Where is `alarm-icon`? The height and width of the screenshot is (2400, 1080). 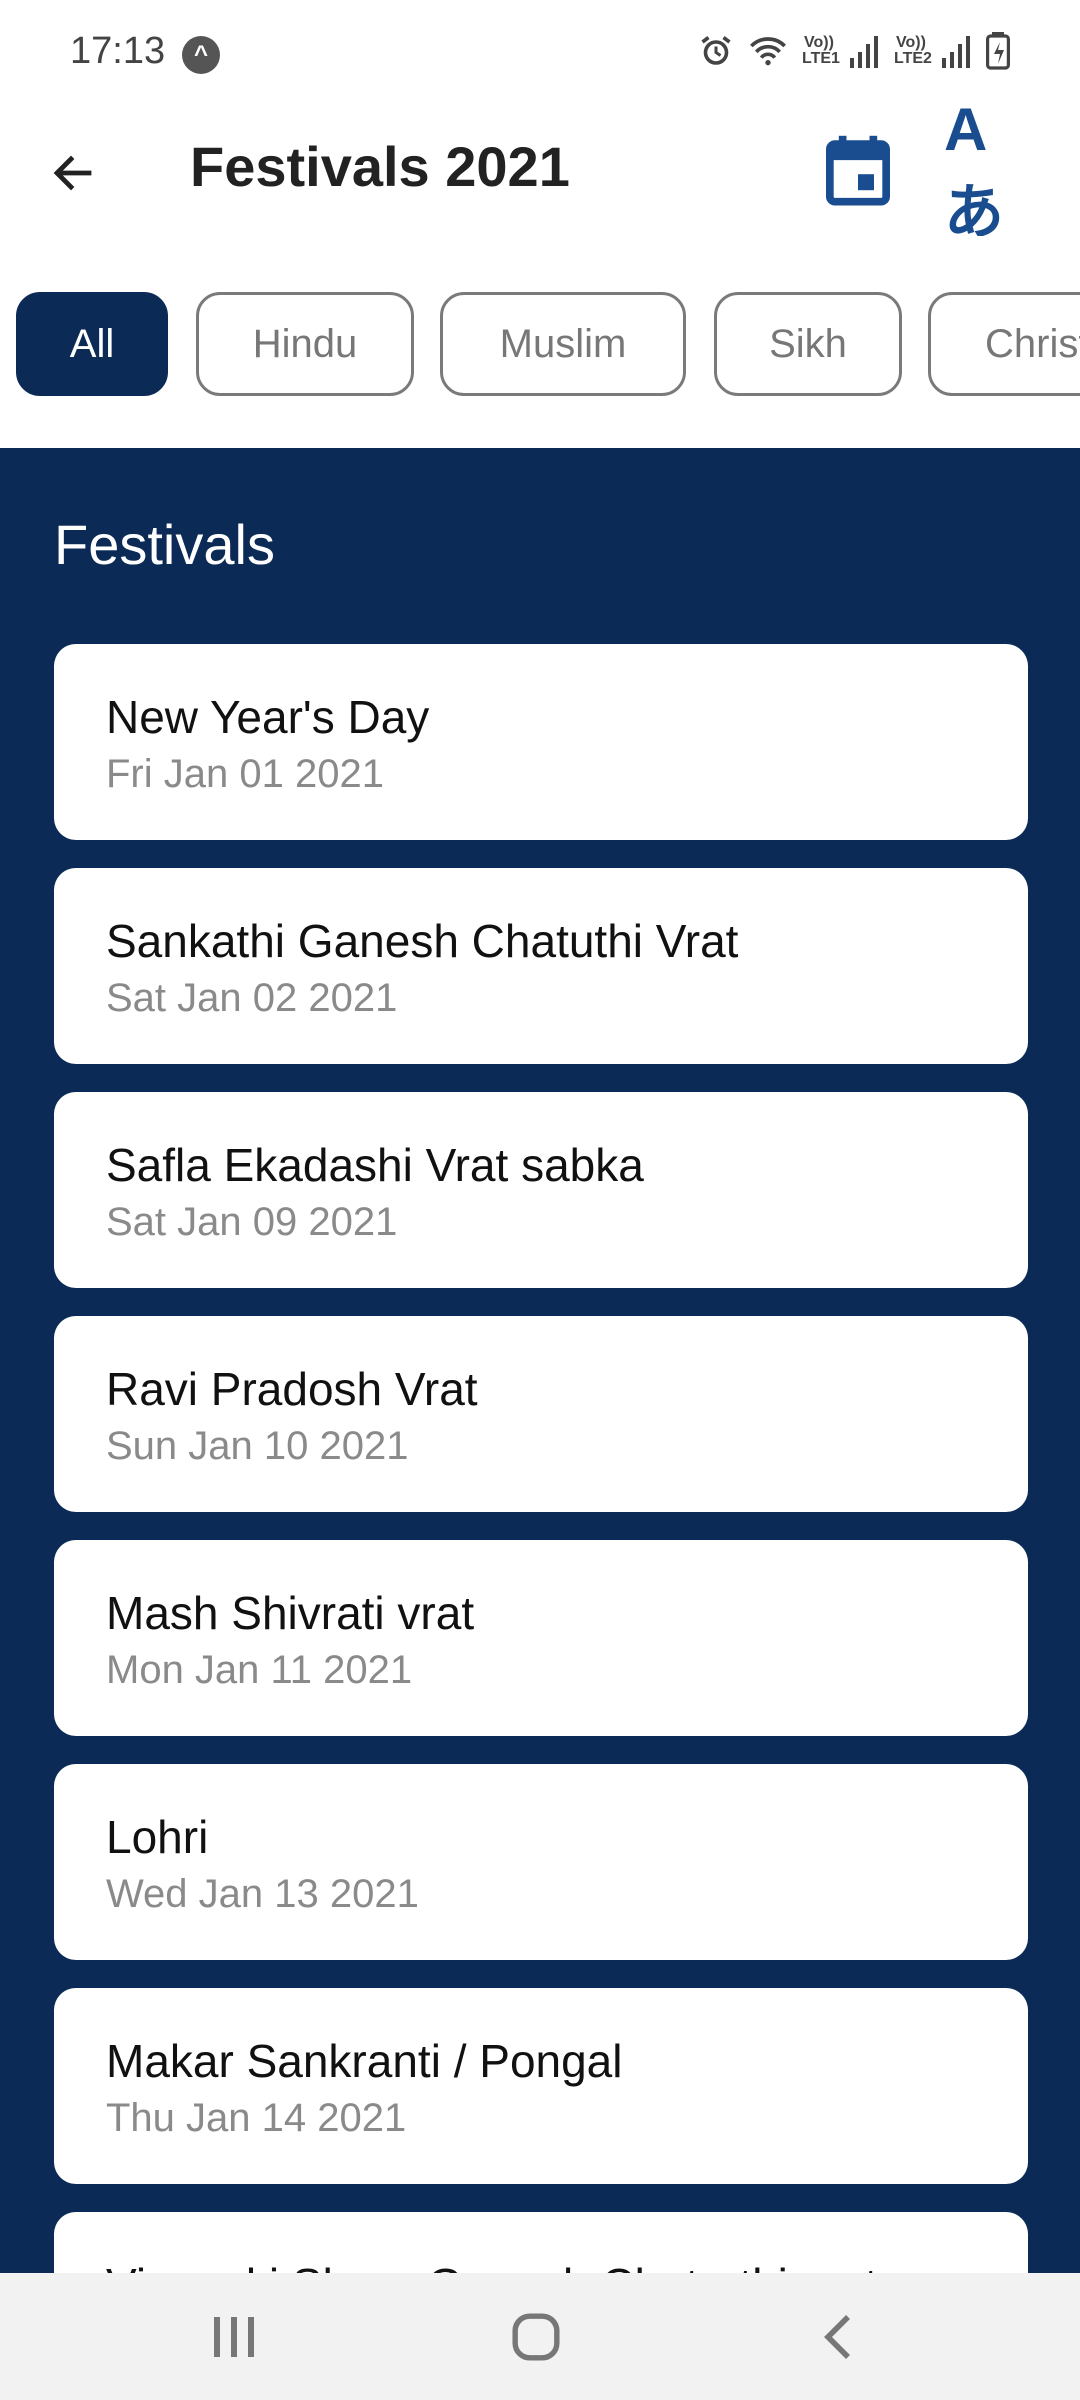
alarm-icon is located at coordinates (716, 51).